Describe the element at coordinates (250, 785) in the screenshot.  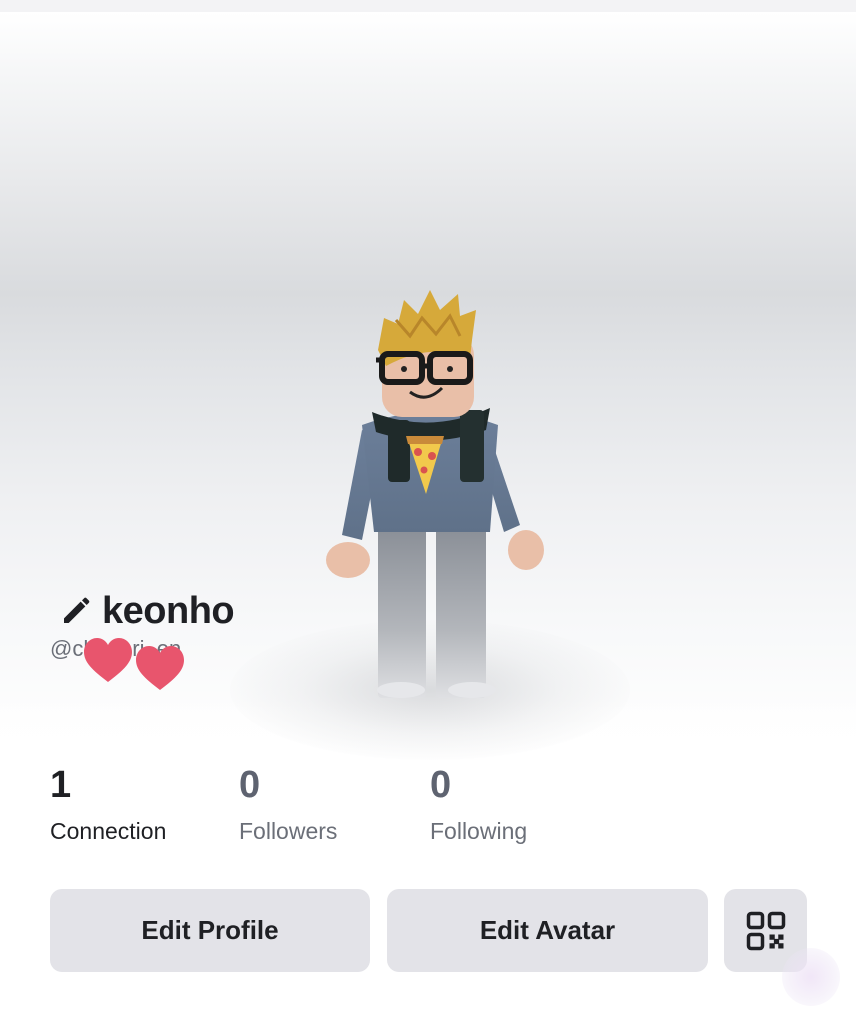
I see `followers-count: 0` at that location.